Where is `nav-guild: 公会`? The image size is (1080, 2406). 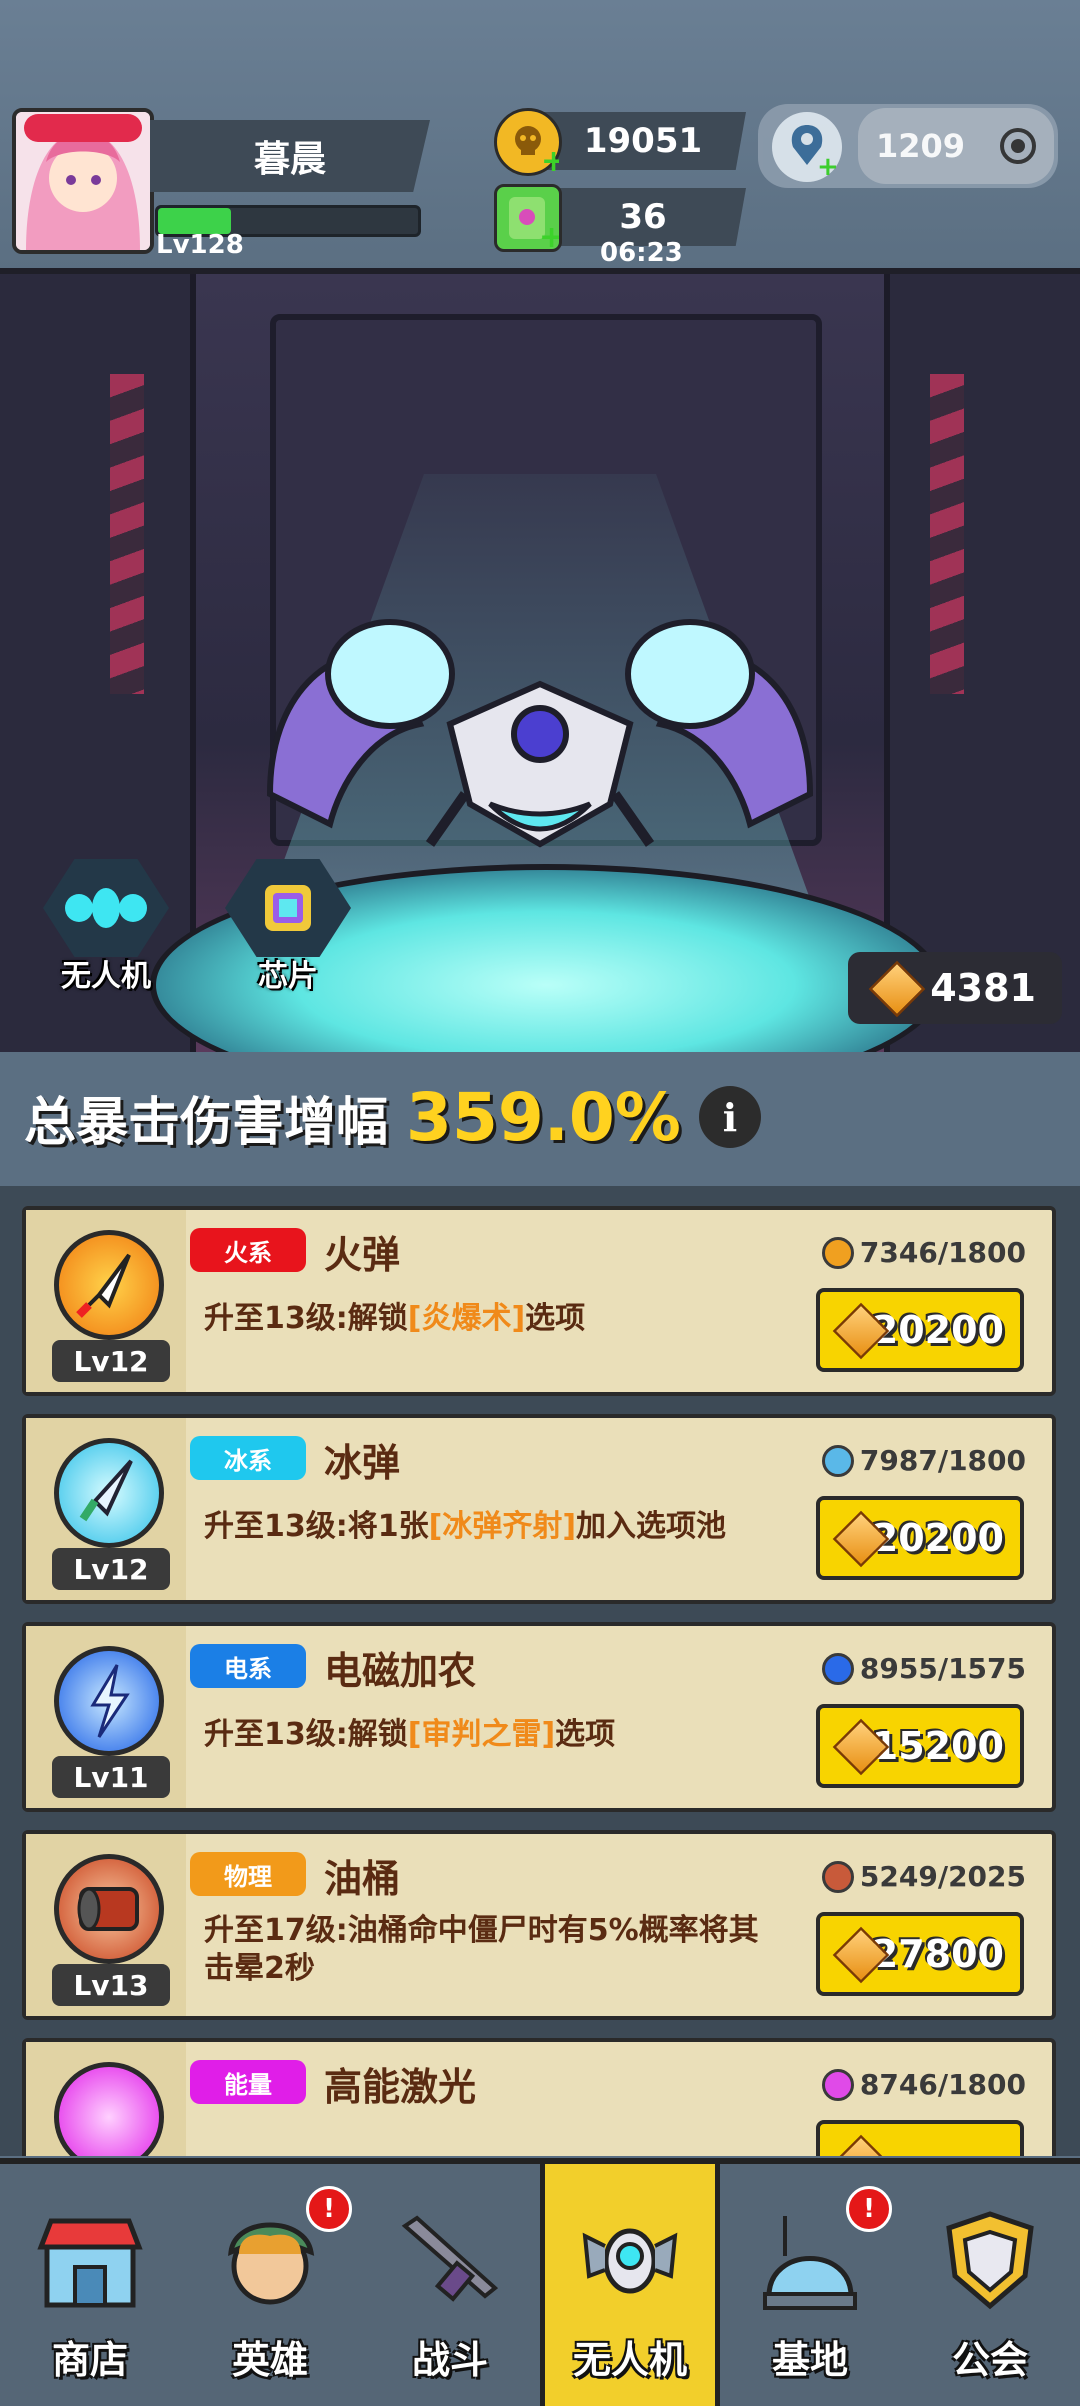
nav-guild: 公会 is located at coordinates (990, 2285).